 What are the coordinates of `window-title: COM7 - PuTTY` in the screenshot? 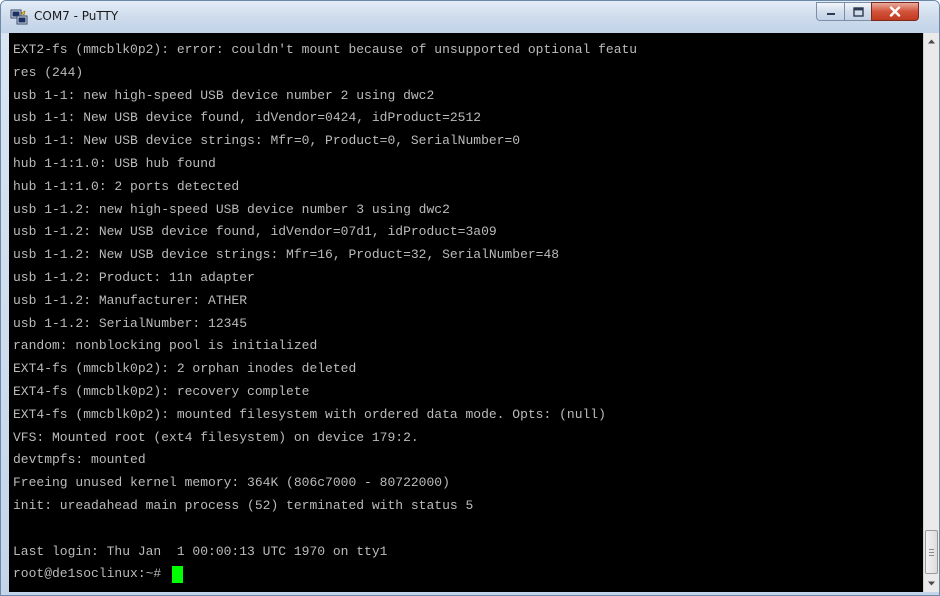 It's located at (76, 16).